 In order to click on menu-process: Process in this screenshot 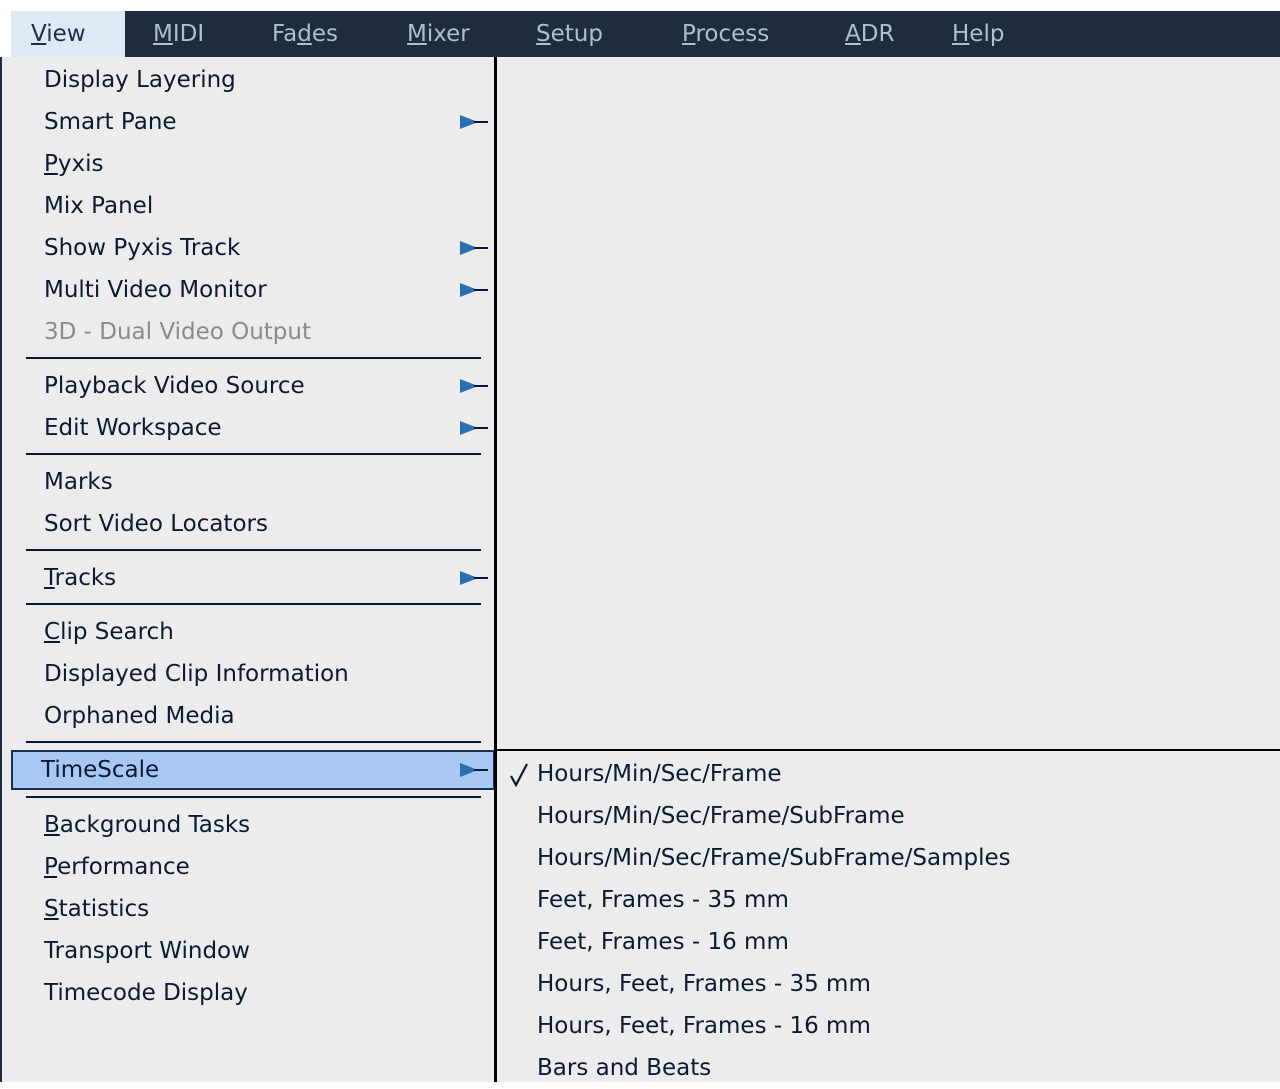, I will do `click(725, 34)`.